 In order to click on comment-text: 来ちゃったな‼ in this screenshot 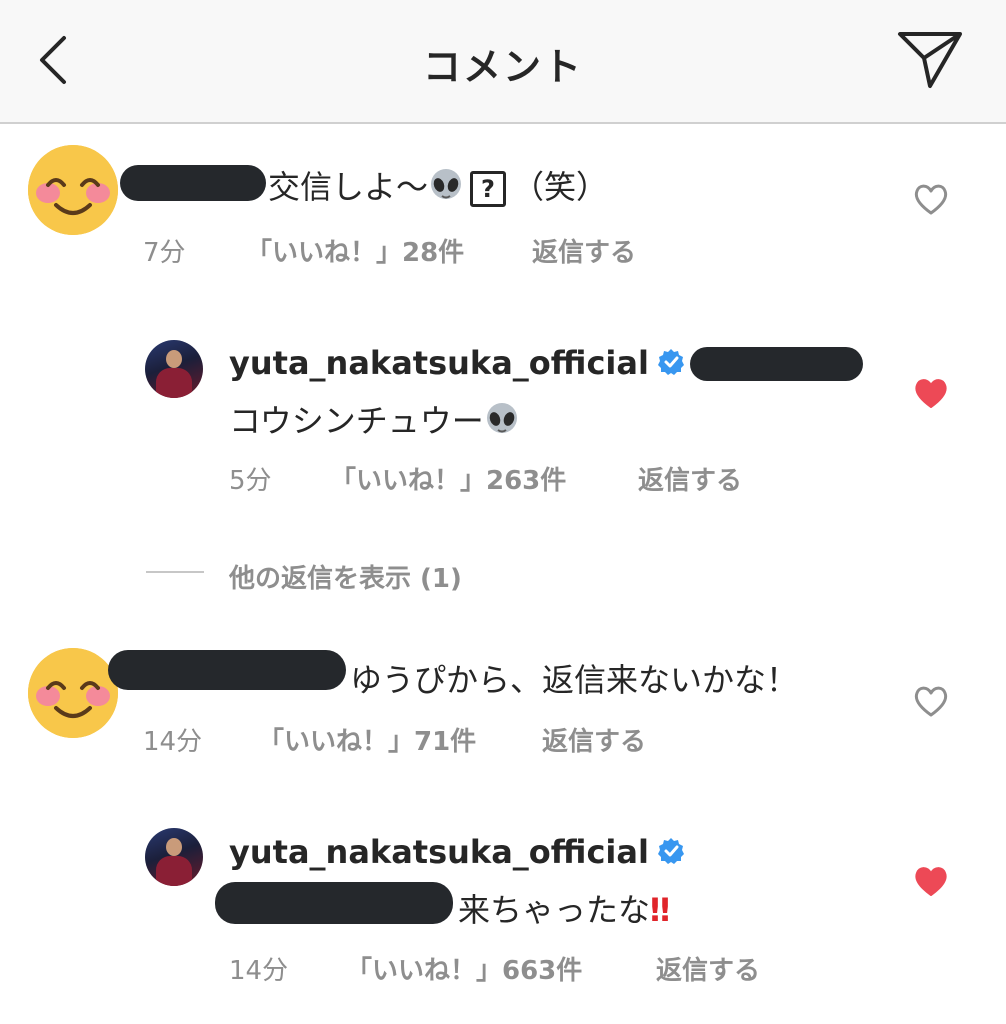, I will do `click(564, 910)`.